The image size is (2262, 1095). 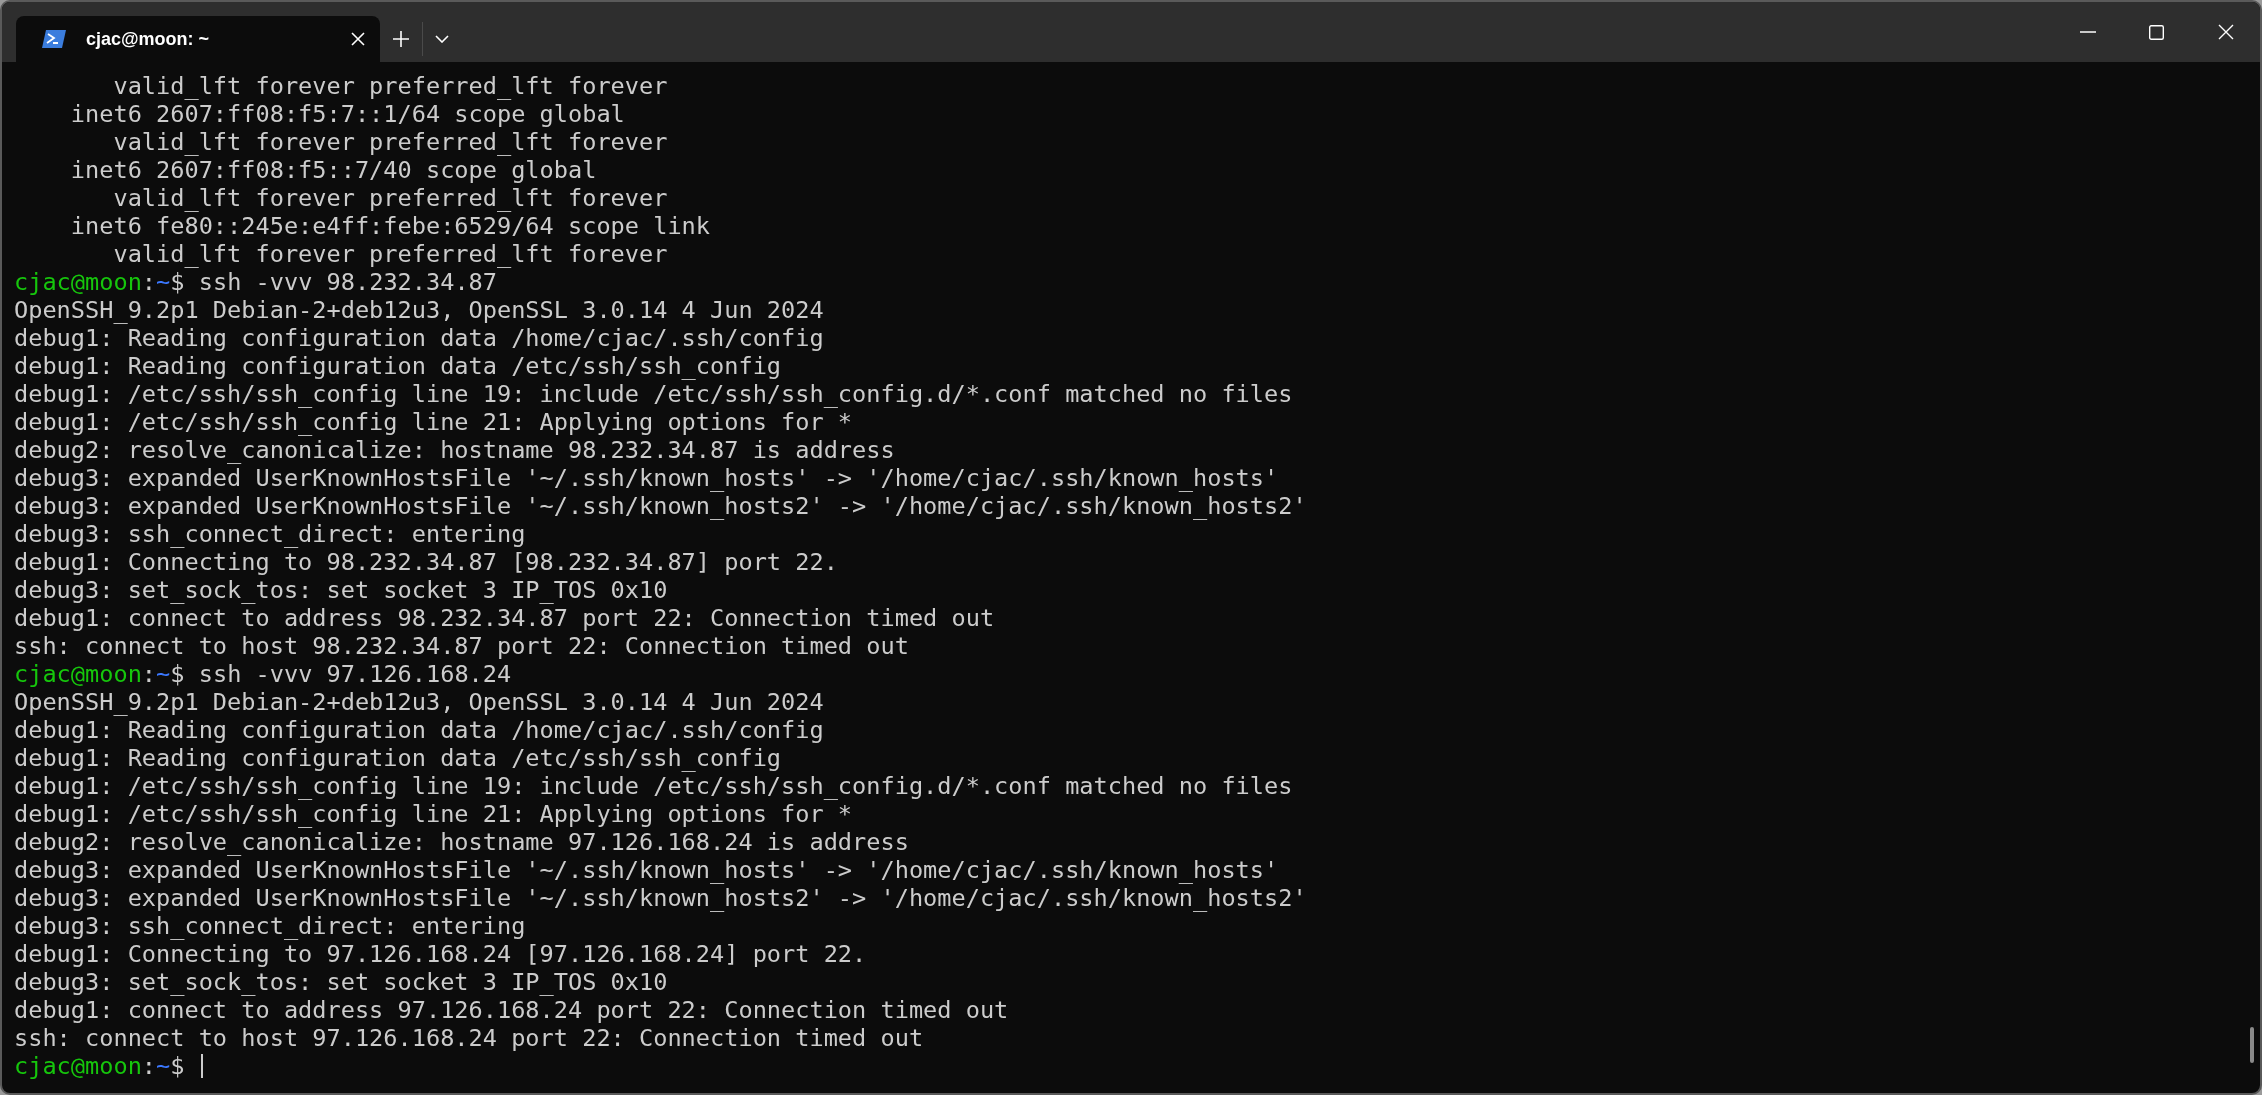 What do you see at coordinates (348, 282) in the screenshot?
I see `command-text: ssh -vvv 98.232.34.87` at bounding box center [348, 282].